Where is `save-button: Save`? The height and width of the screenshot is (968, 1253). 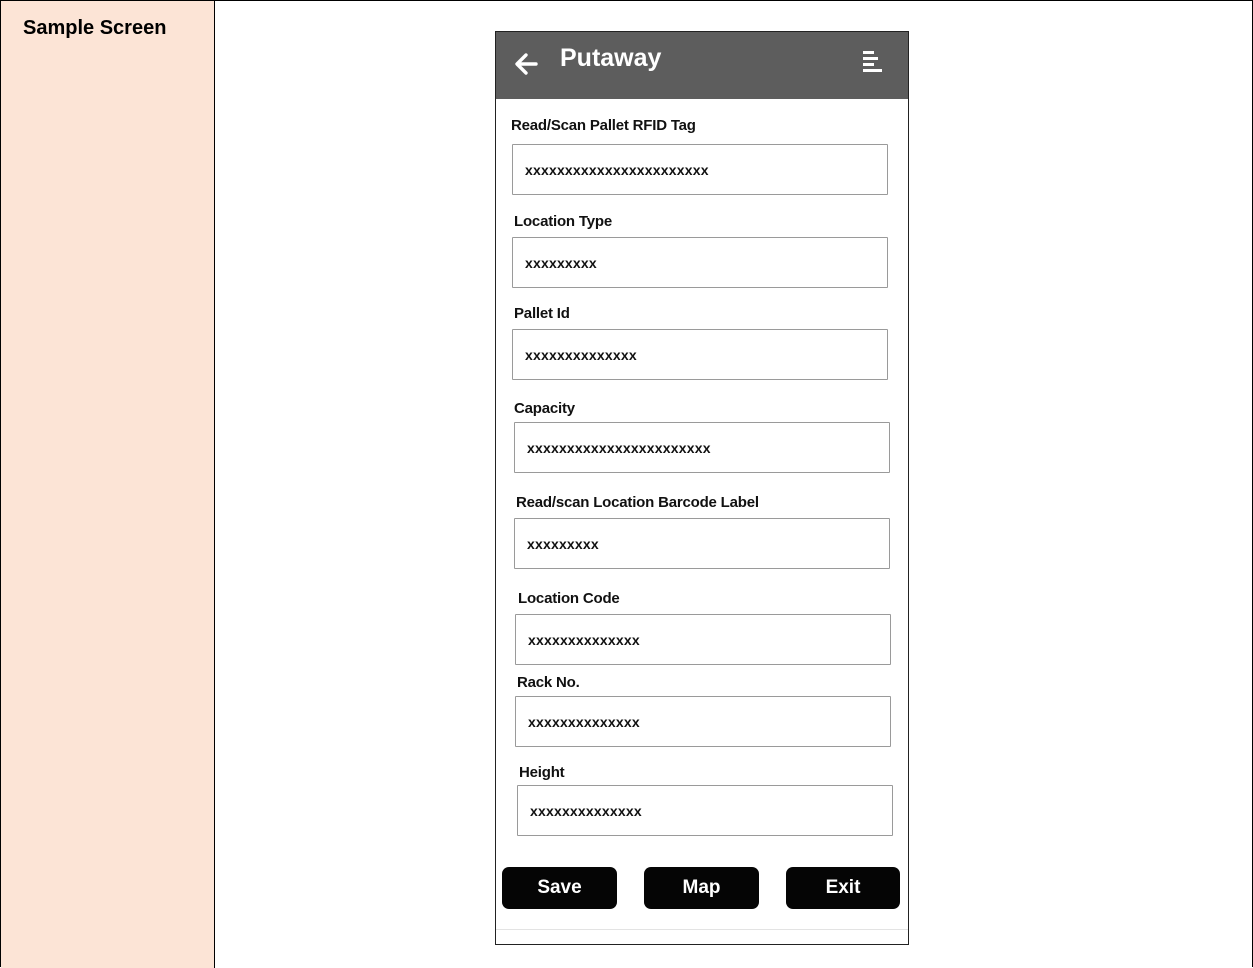 save-button: Save is located at coordinates (559, 888).